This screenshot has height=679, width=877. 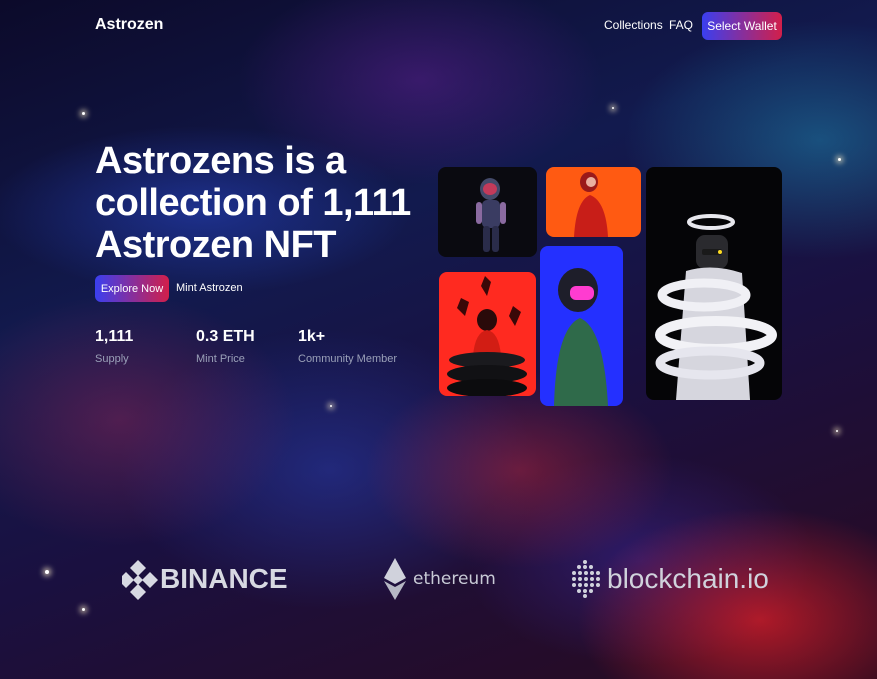 I want to click on svg-text: BINANCE, so click(x=224, y=578).